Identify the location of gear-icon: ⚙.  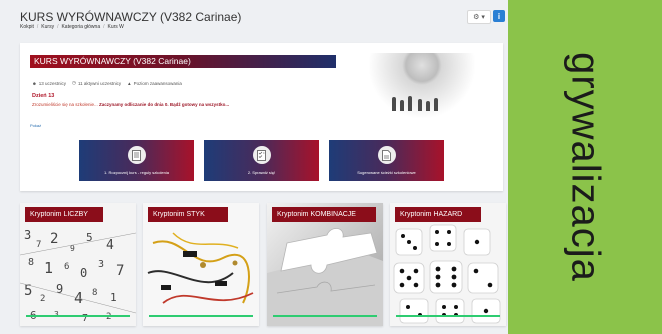
(476, 17).